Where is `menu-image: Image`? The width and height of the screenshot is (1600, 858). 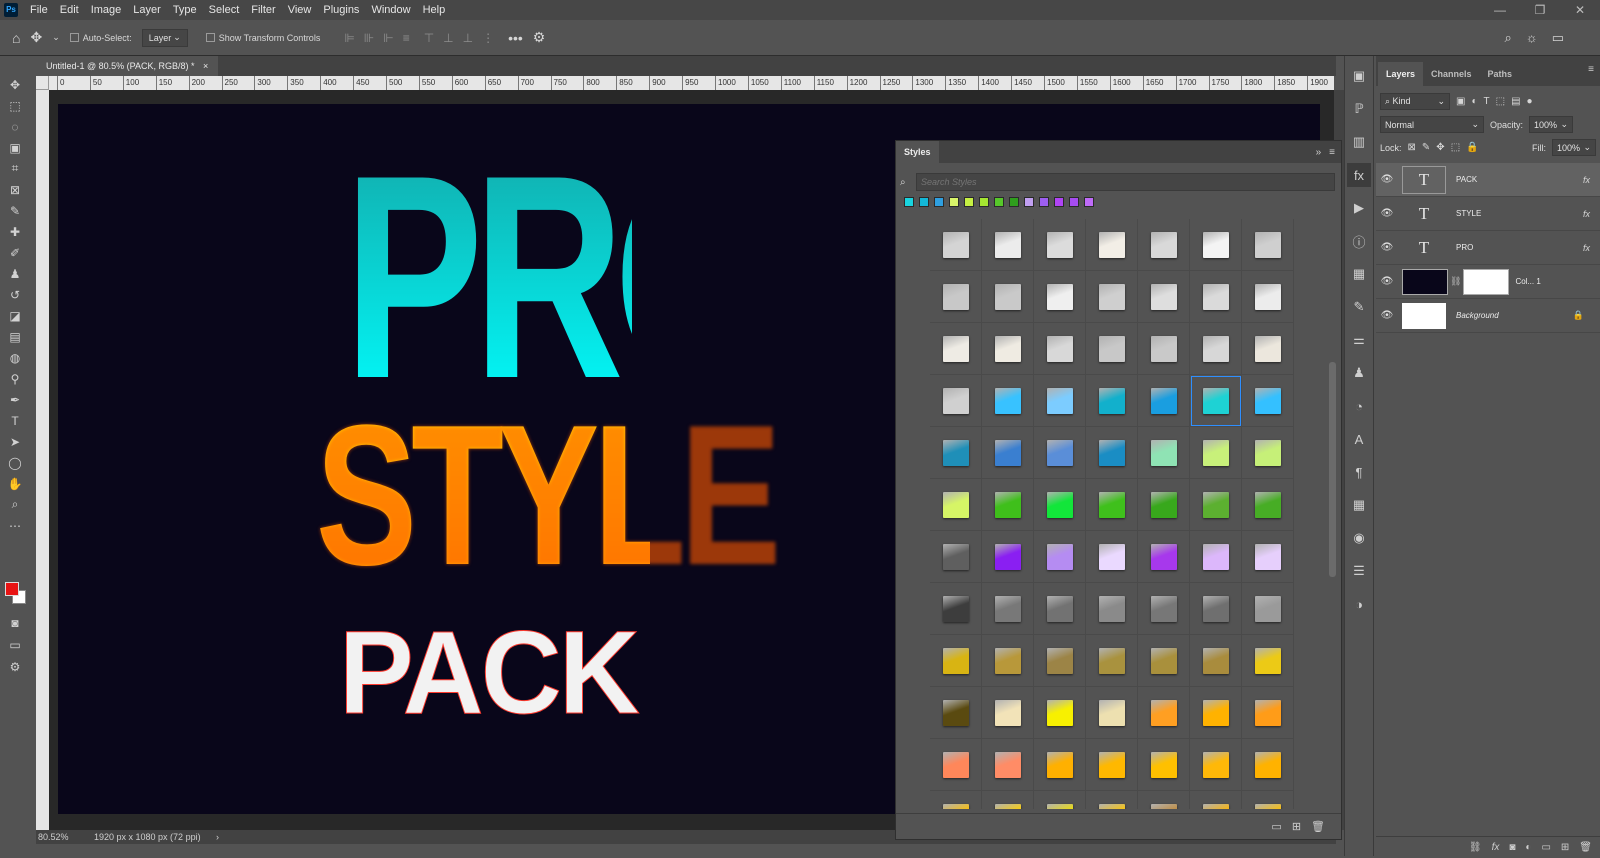 menu-image: Image is located at coordinates (106, 10).